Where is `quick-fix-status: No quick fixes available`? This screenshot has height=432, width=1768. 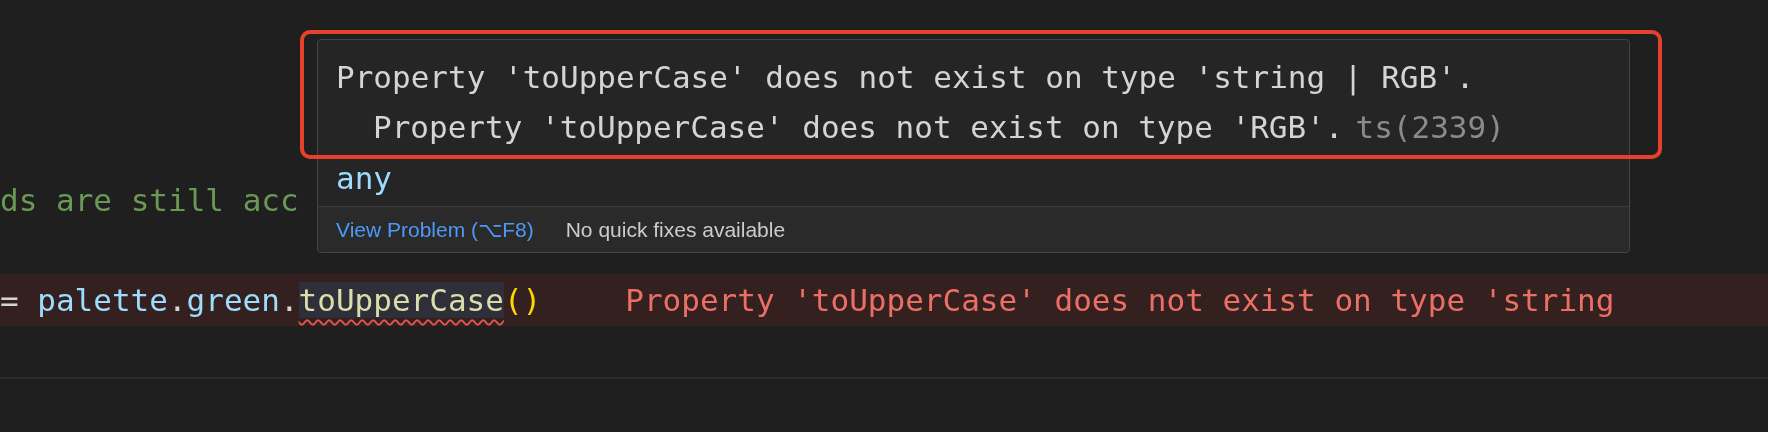
quick-fix-status: No quick fixes available is located at coordinates (675, 229).